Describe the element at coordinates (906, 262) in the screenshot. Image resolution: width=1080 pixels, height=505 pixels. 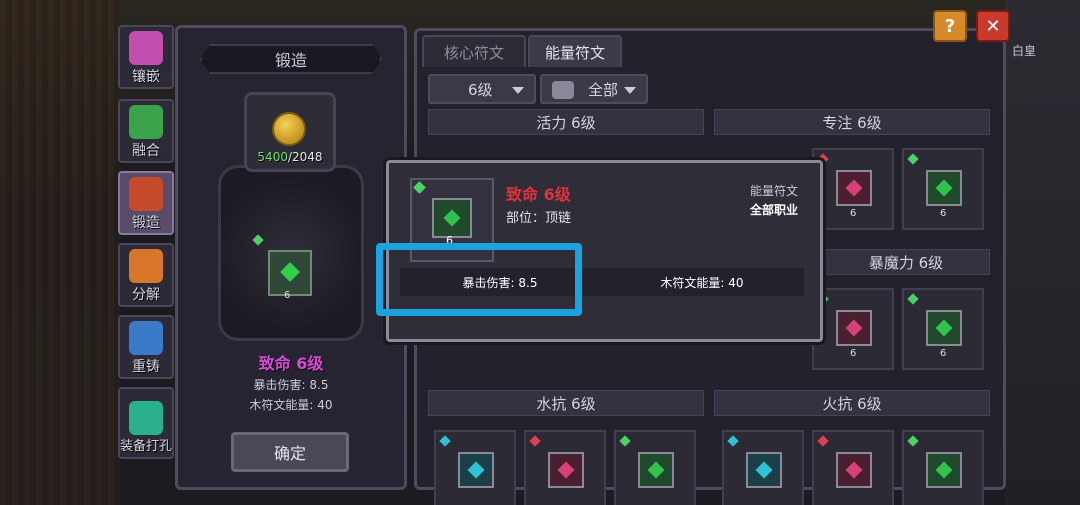
I see `category-magic: 暴魔力 6级` at that location.